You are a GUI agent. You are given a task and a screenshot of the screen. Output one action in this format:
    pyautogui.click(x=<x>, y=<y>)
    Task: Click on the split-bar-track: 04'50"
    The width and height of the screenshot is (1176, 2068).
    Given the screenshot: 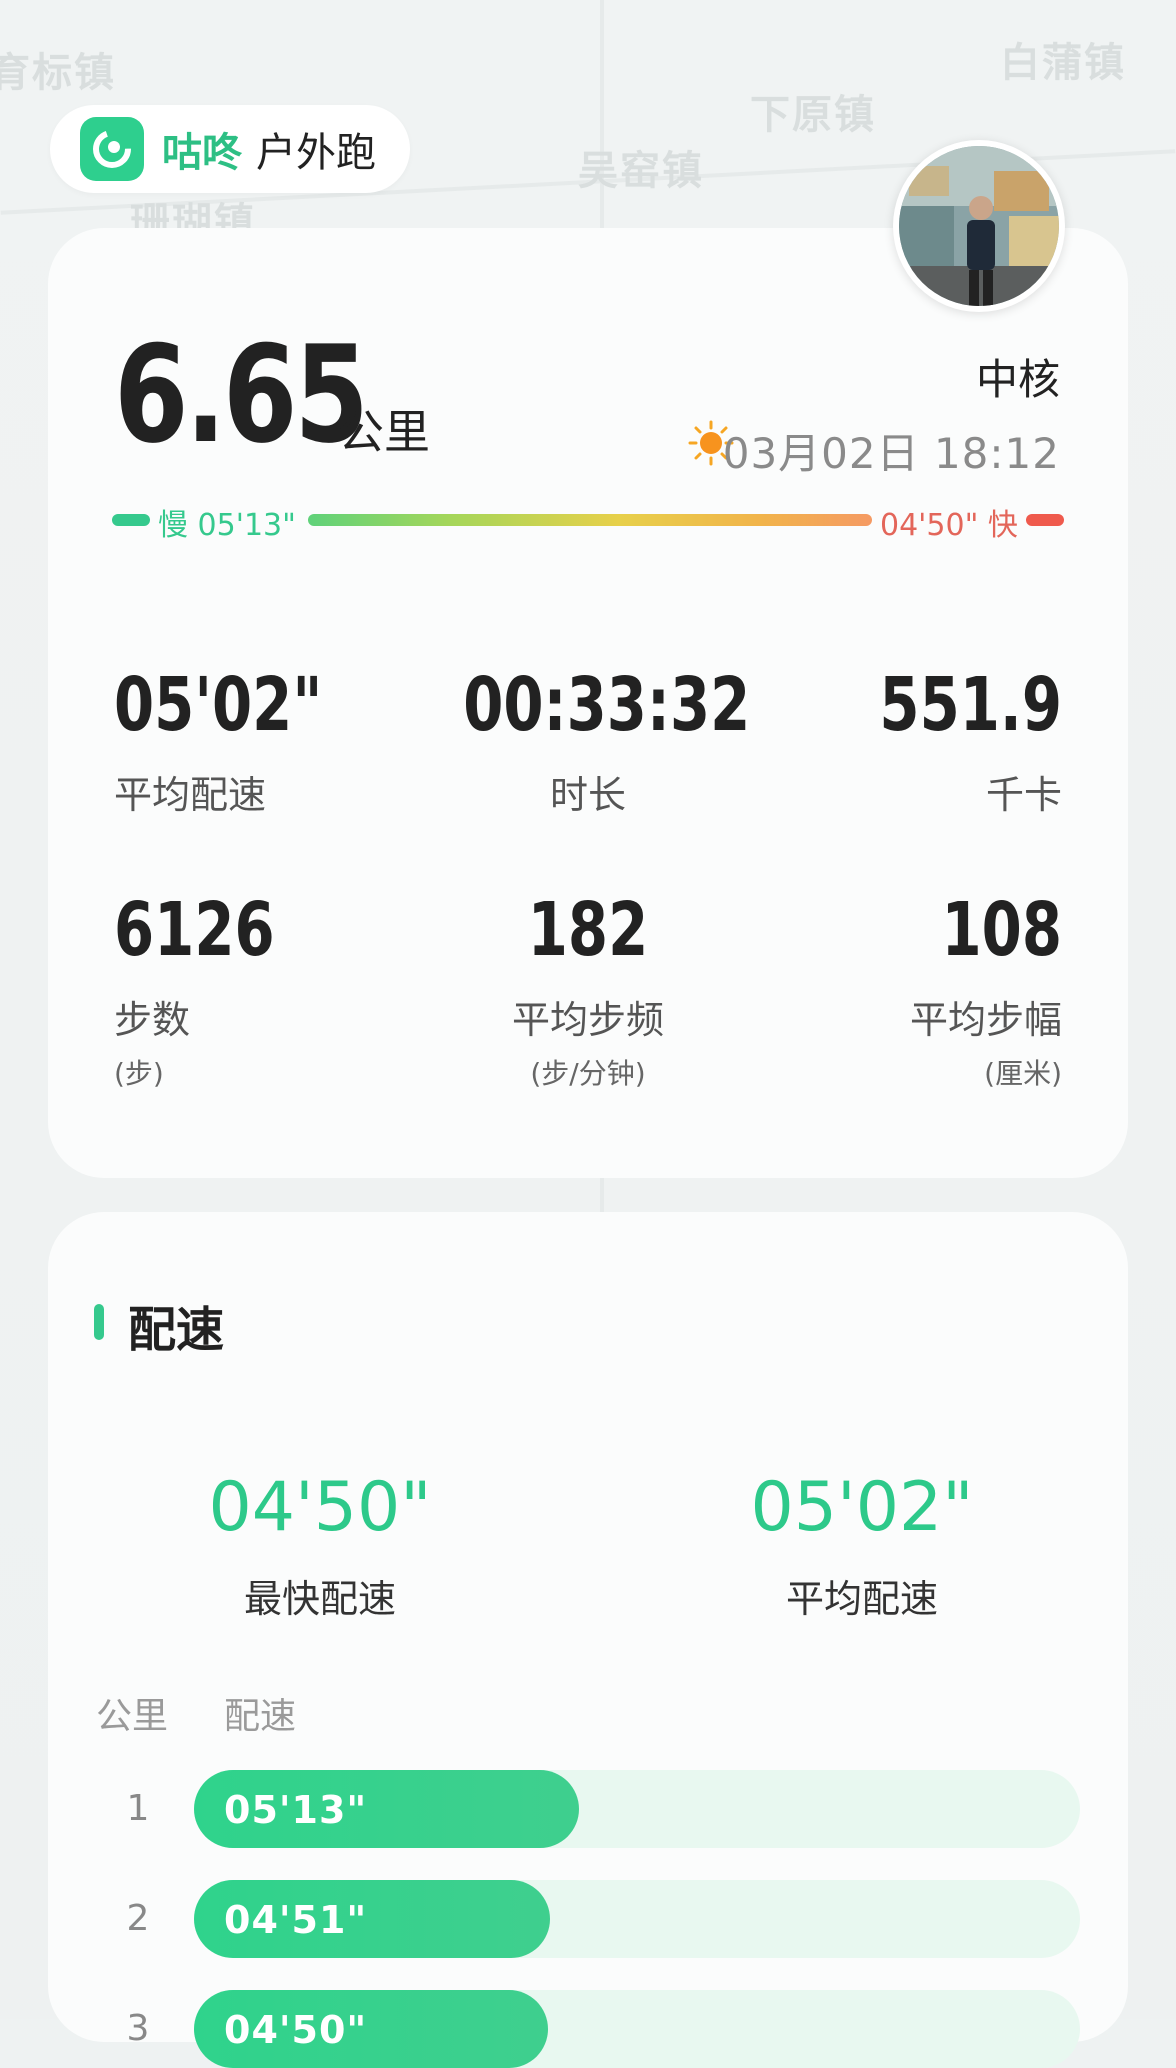 What is the action you would take?
    pyautogui.click(x=637, y=2029)
    